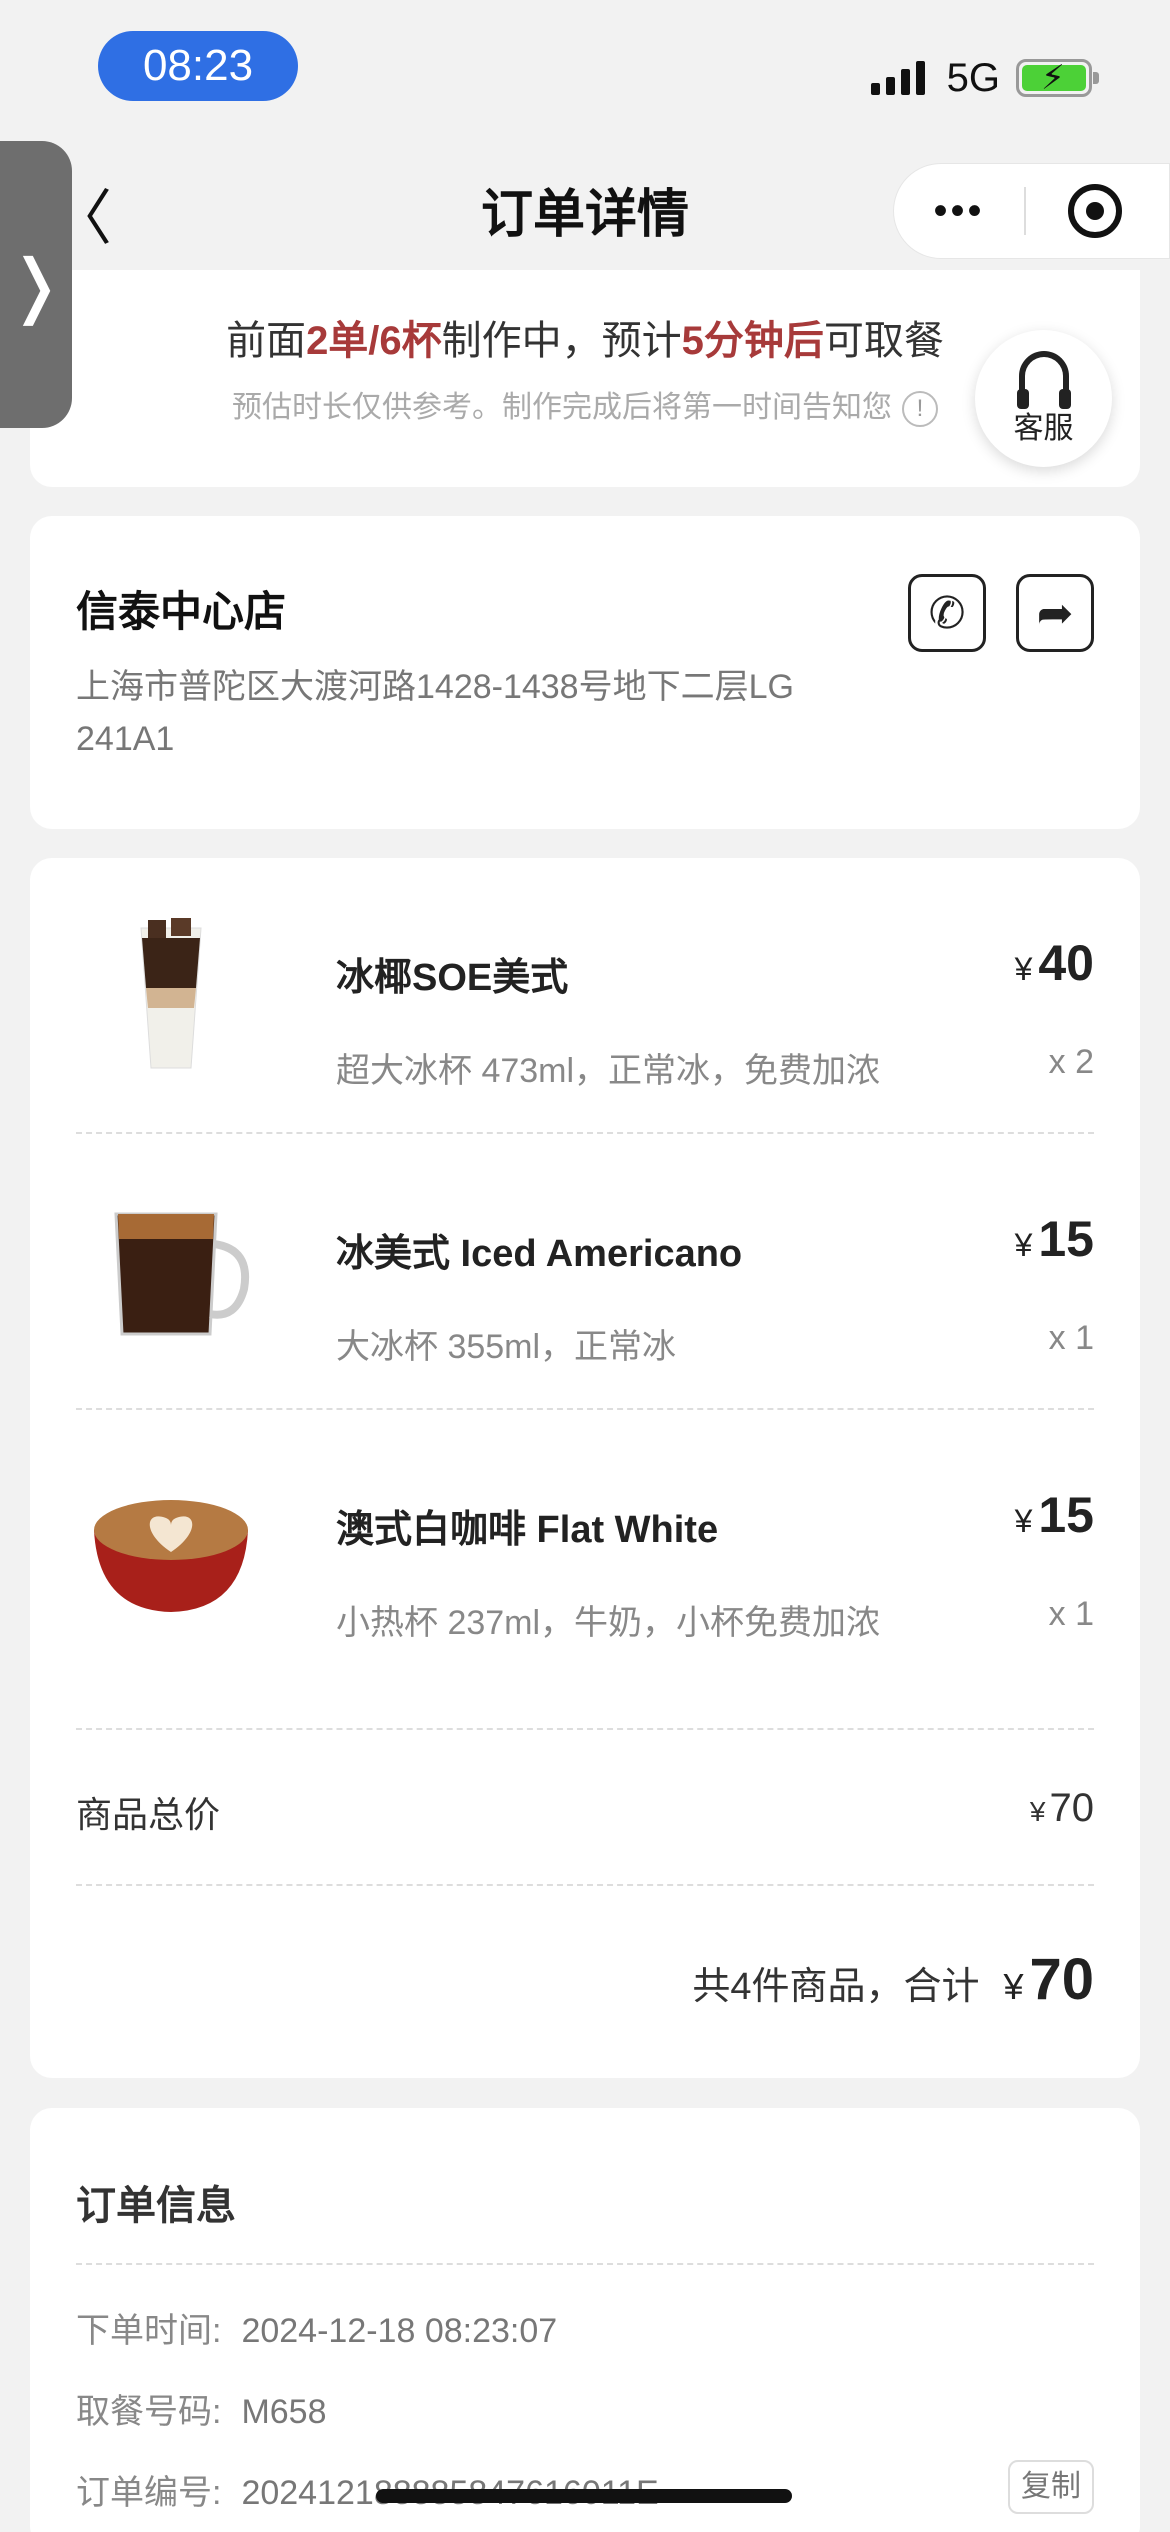  Describe the element at coordinates (539, 1254) in the screenshot. I see `item-name: 冰美式 Iced Americano` at that location.